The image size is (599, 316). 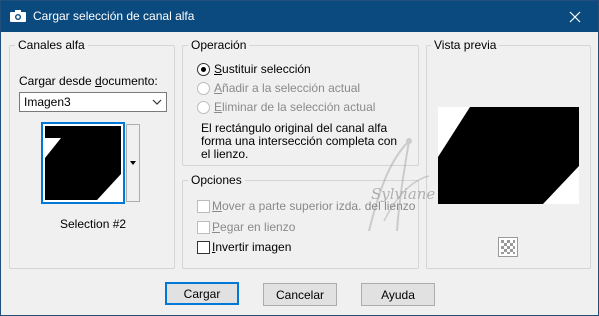 I want to click on preview-label: Vista previa, so click(x=465, y=45).